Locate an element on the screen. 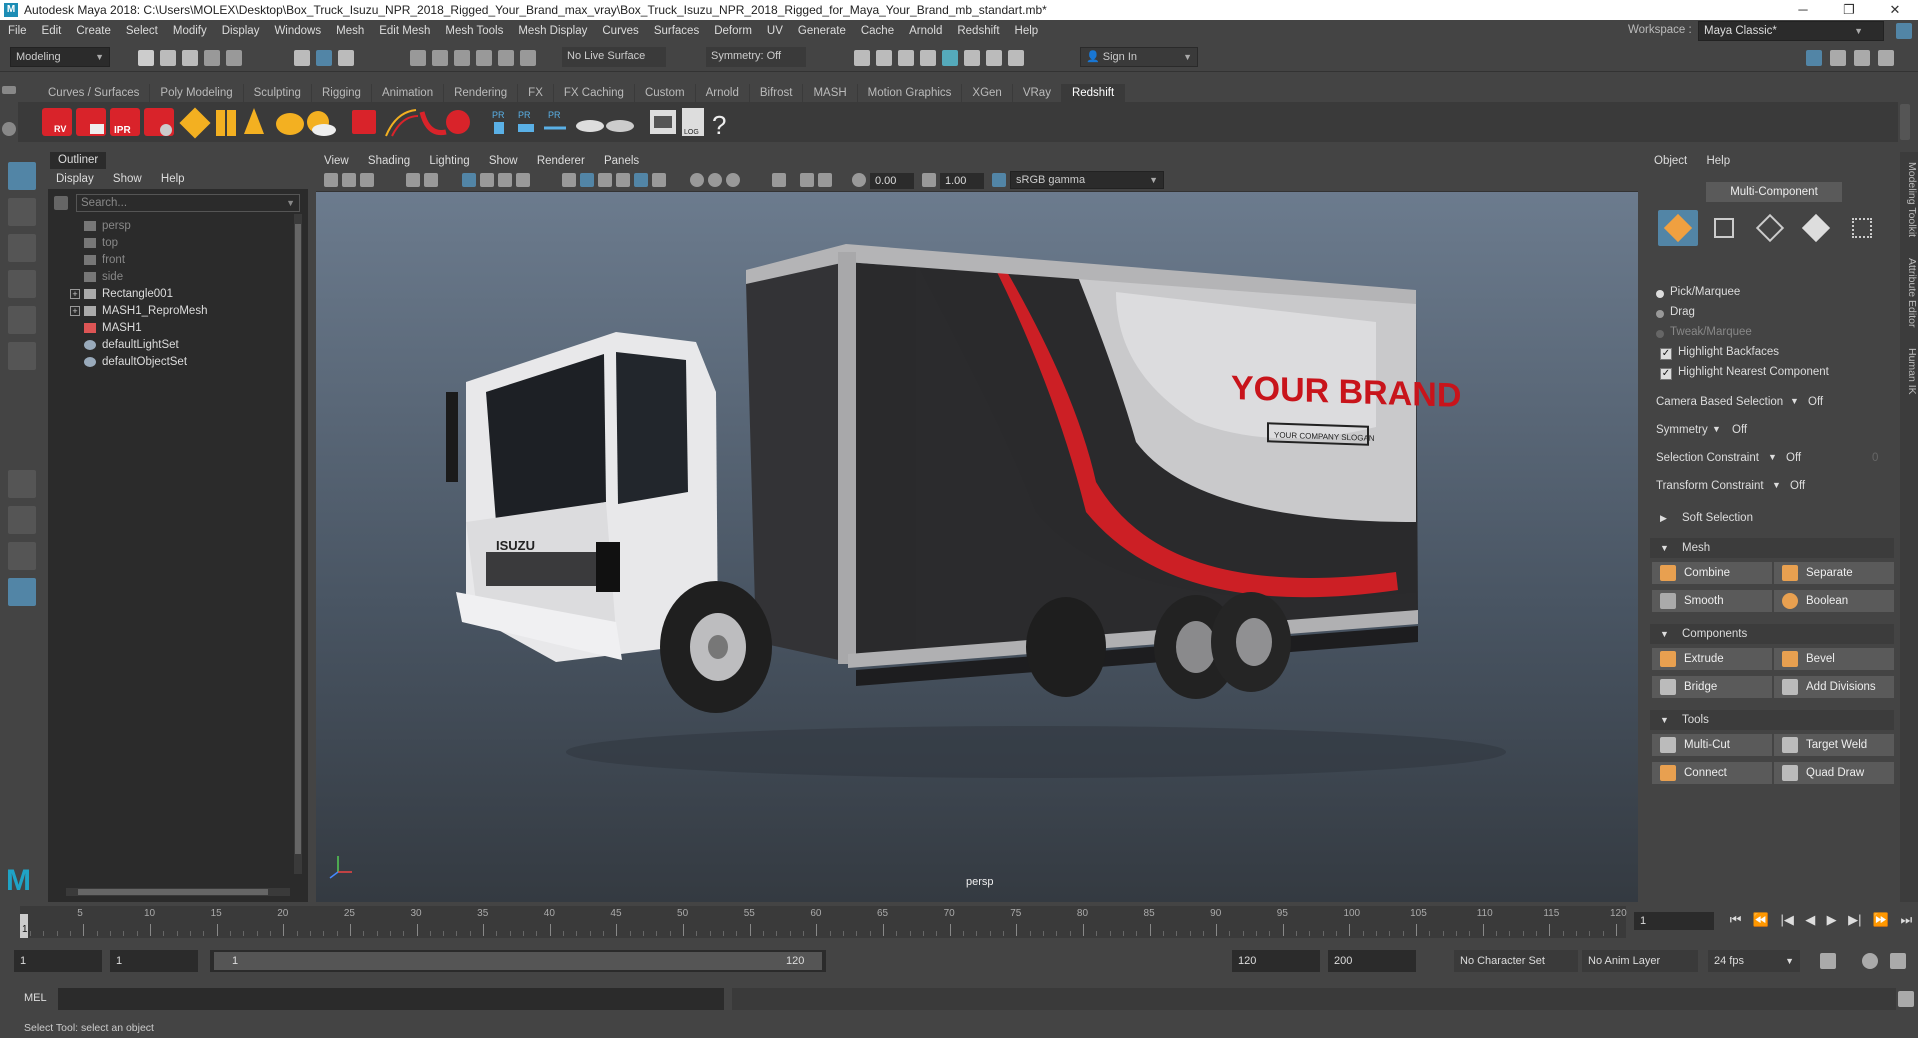 This screenshot has height=1038, width=1918. xray-joints-icon is located at coordinates (807, 180).